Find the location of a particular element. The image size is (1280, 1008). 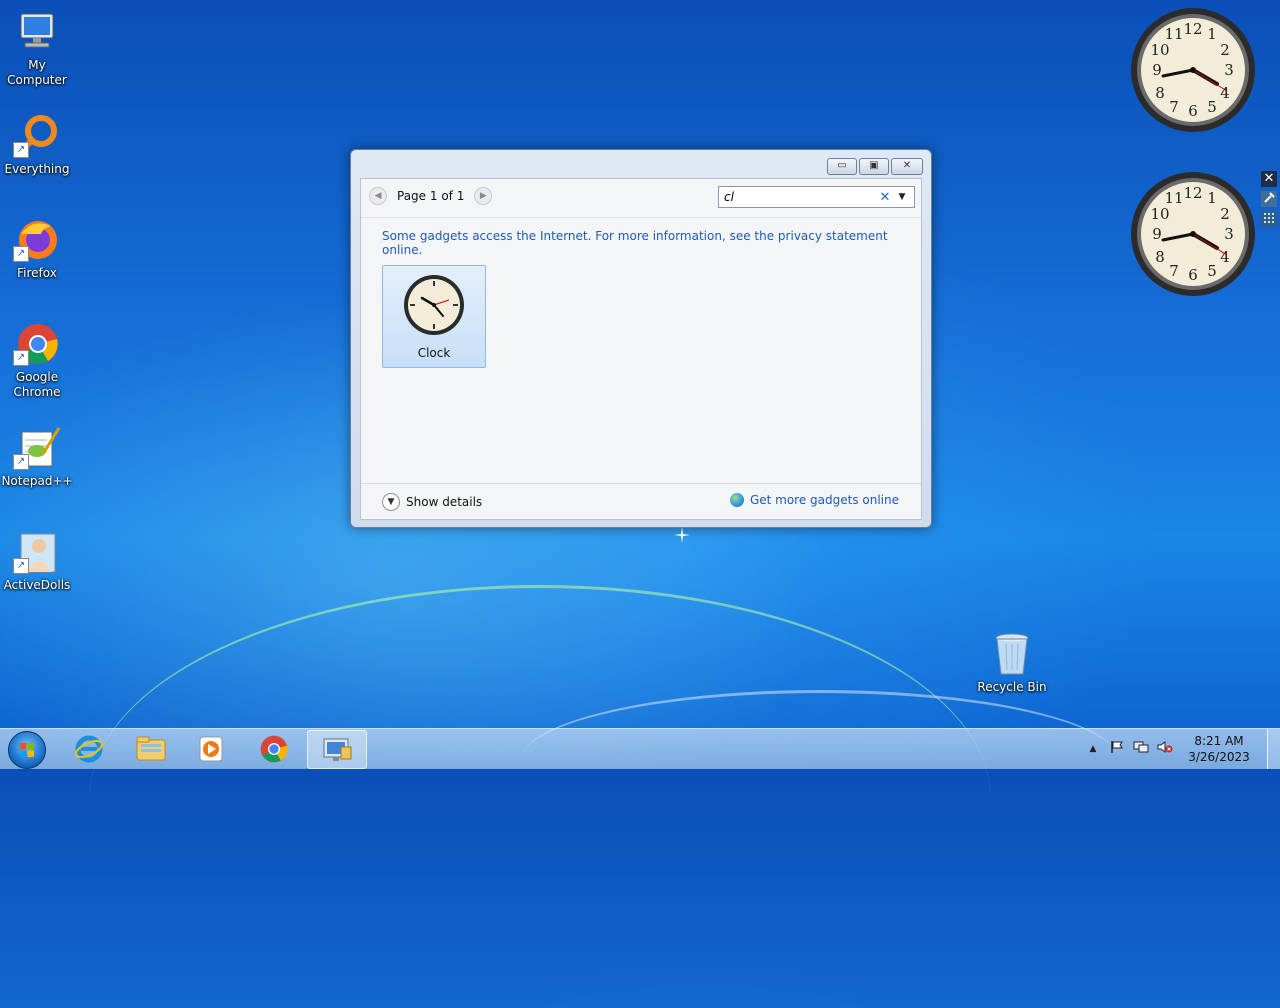

chrome-icon: ↗ is located at coordinates (37, 344).